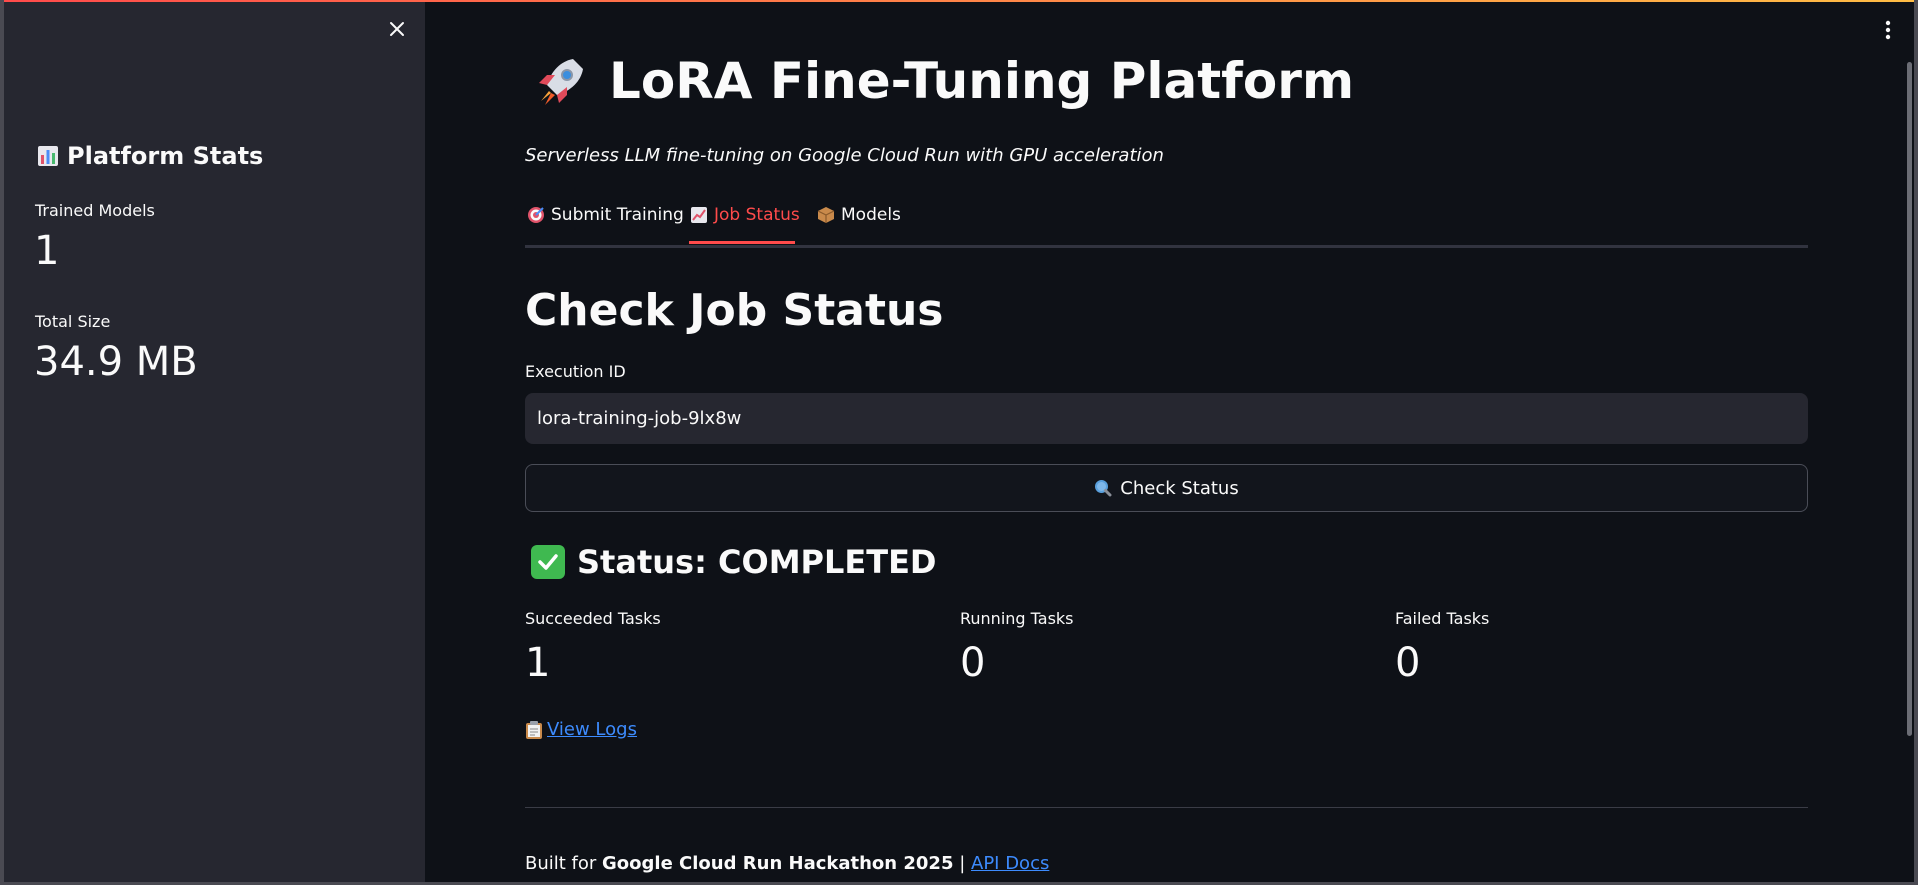 The width and height of the screenshot is (1918, 885). I want to click on tab-submit-training: Submit Training, so click(605, 215).